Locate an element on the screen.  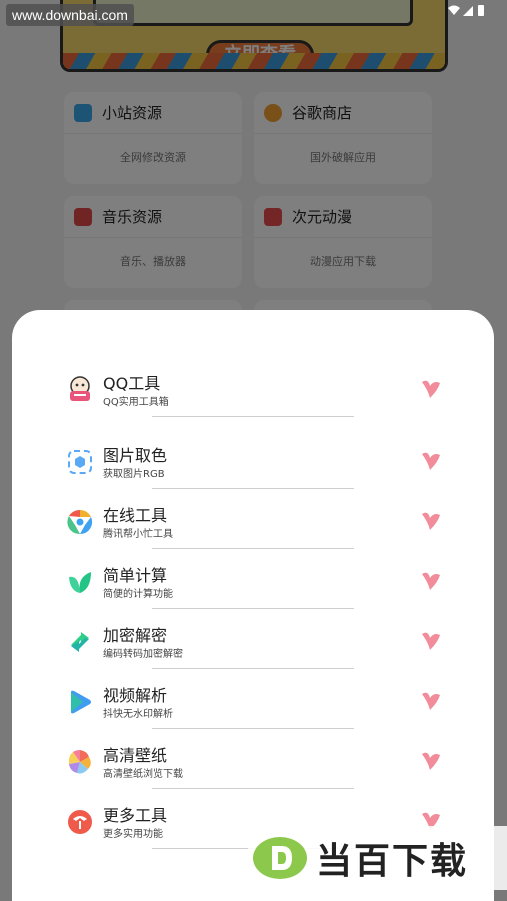
petal-icon is located at coordinates (80, 762).